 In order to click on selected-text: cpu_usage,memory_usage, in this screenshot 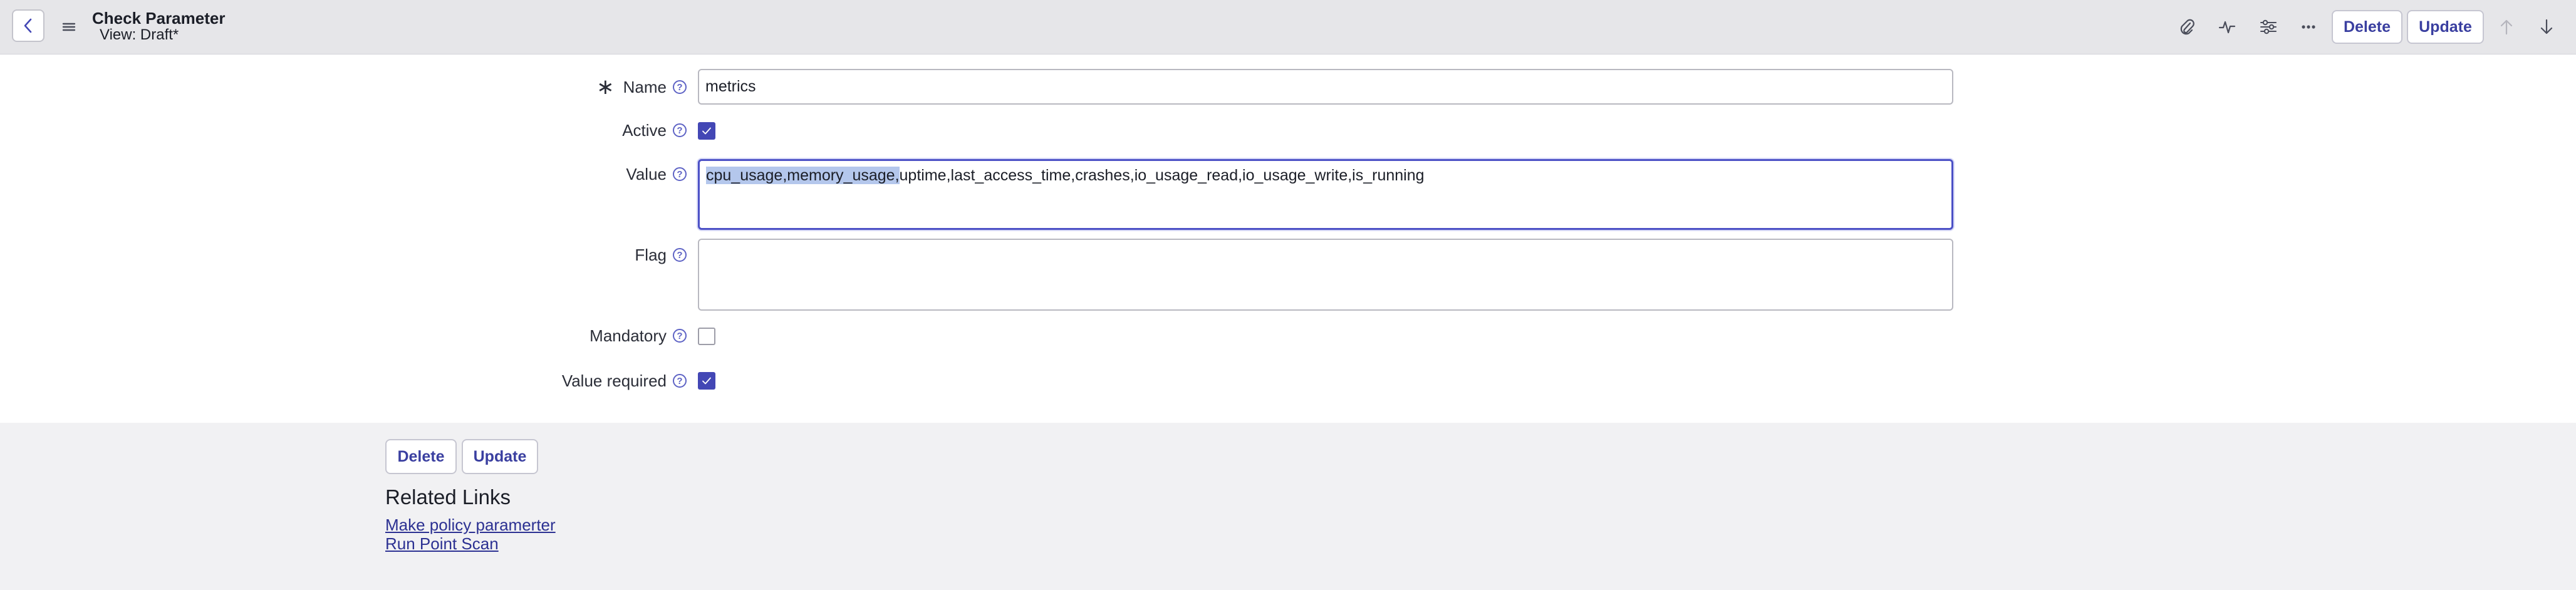, I will do `click(803, 175)`.